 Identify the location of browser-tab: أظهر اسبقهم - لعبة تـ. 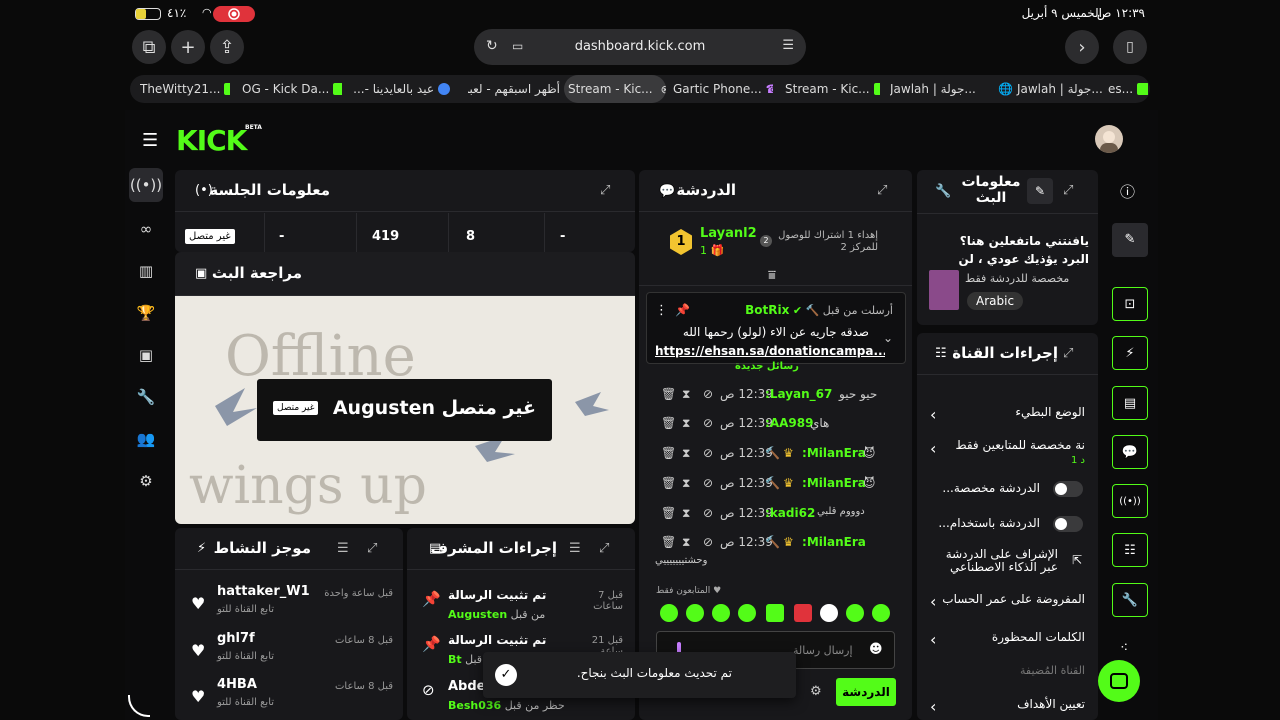
(514, 89).